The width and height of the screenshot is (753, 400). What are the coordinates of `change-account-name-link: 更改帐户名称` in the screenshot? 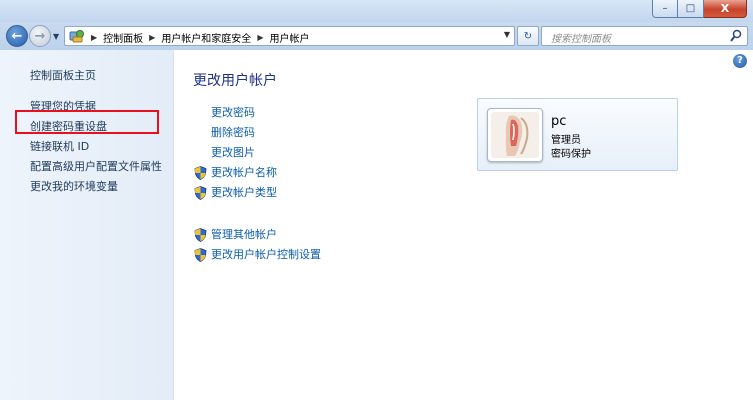 It's located at (257, 173).